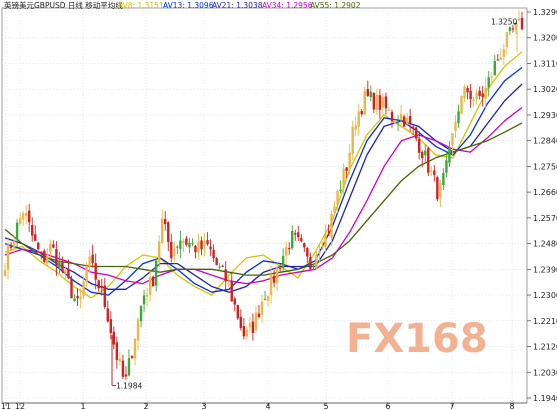 The width and height of the screenshot is (557, 410). Describe the element at coordinates (63, 5) in the screenshot. I see `chart-title: 英镑美元GBPUSD 日线 移动平均线` at that location.